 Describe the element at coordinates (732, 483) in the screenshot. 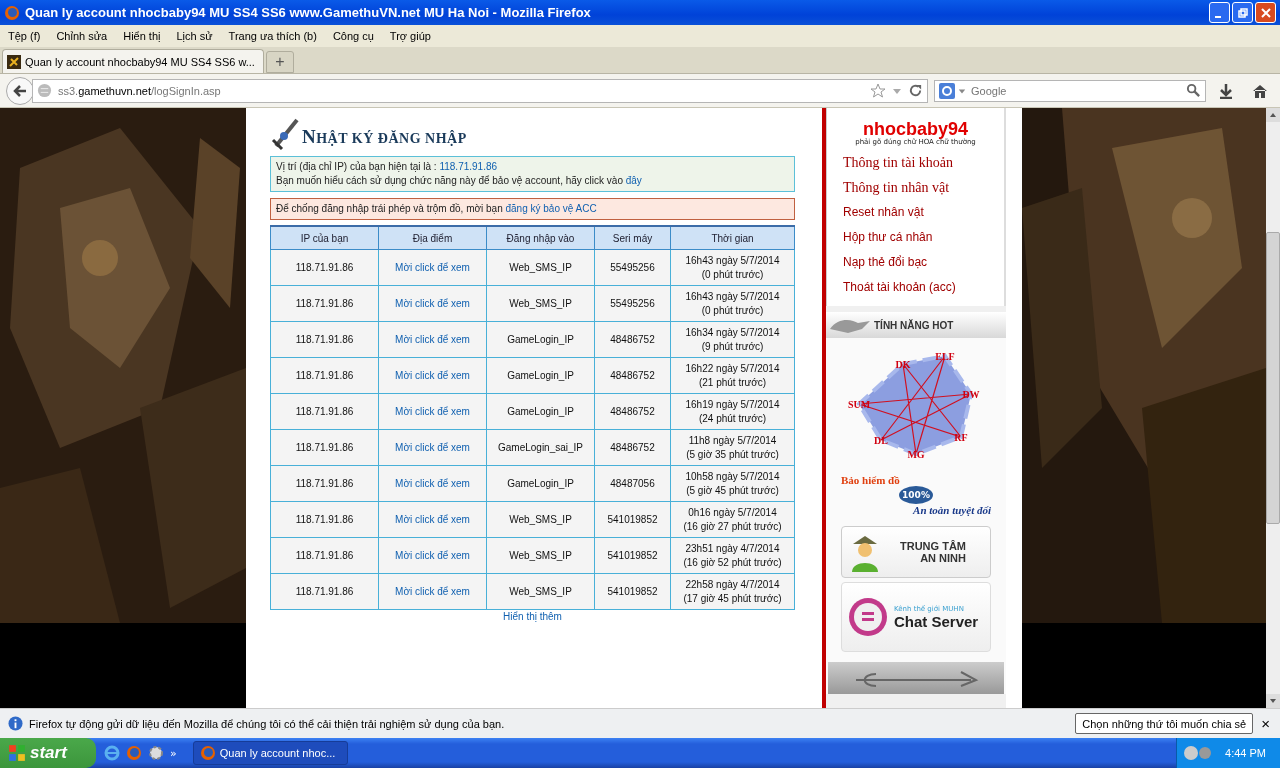

I see `table-cell: 10h58 ngày 5/7/2014 (5 giờ 45 phút trước)` at that location.